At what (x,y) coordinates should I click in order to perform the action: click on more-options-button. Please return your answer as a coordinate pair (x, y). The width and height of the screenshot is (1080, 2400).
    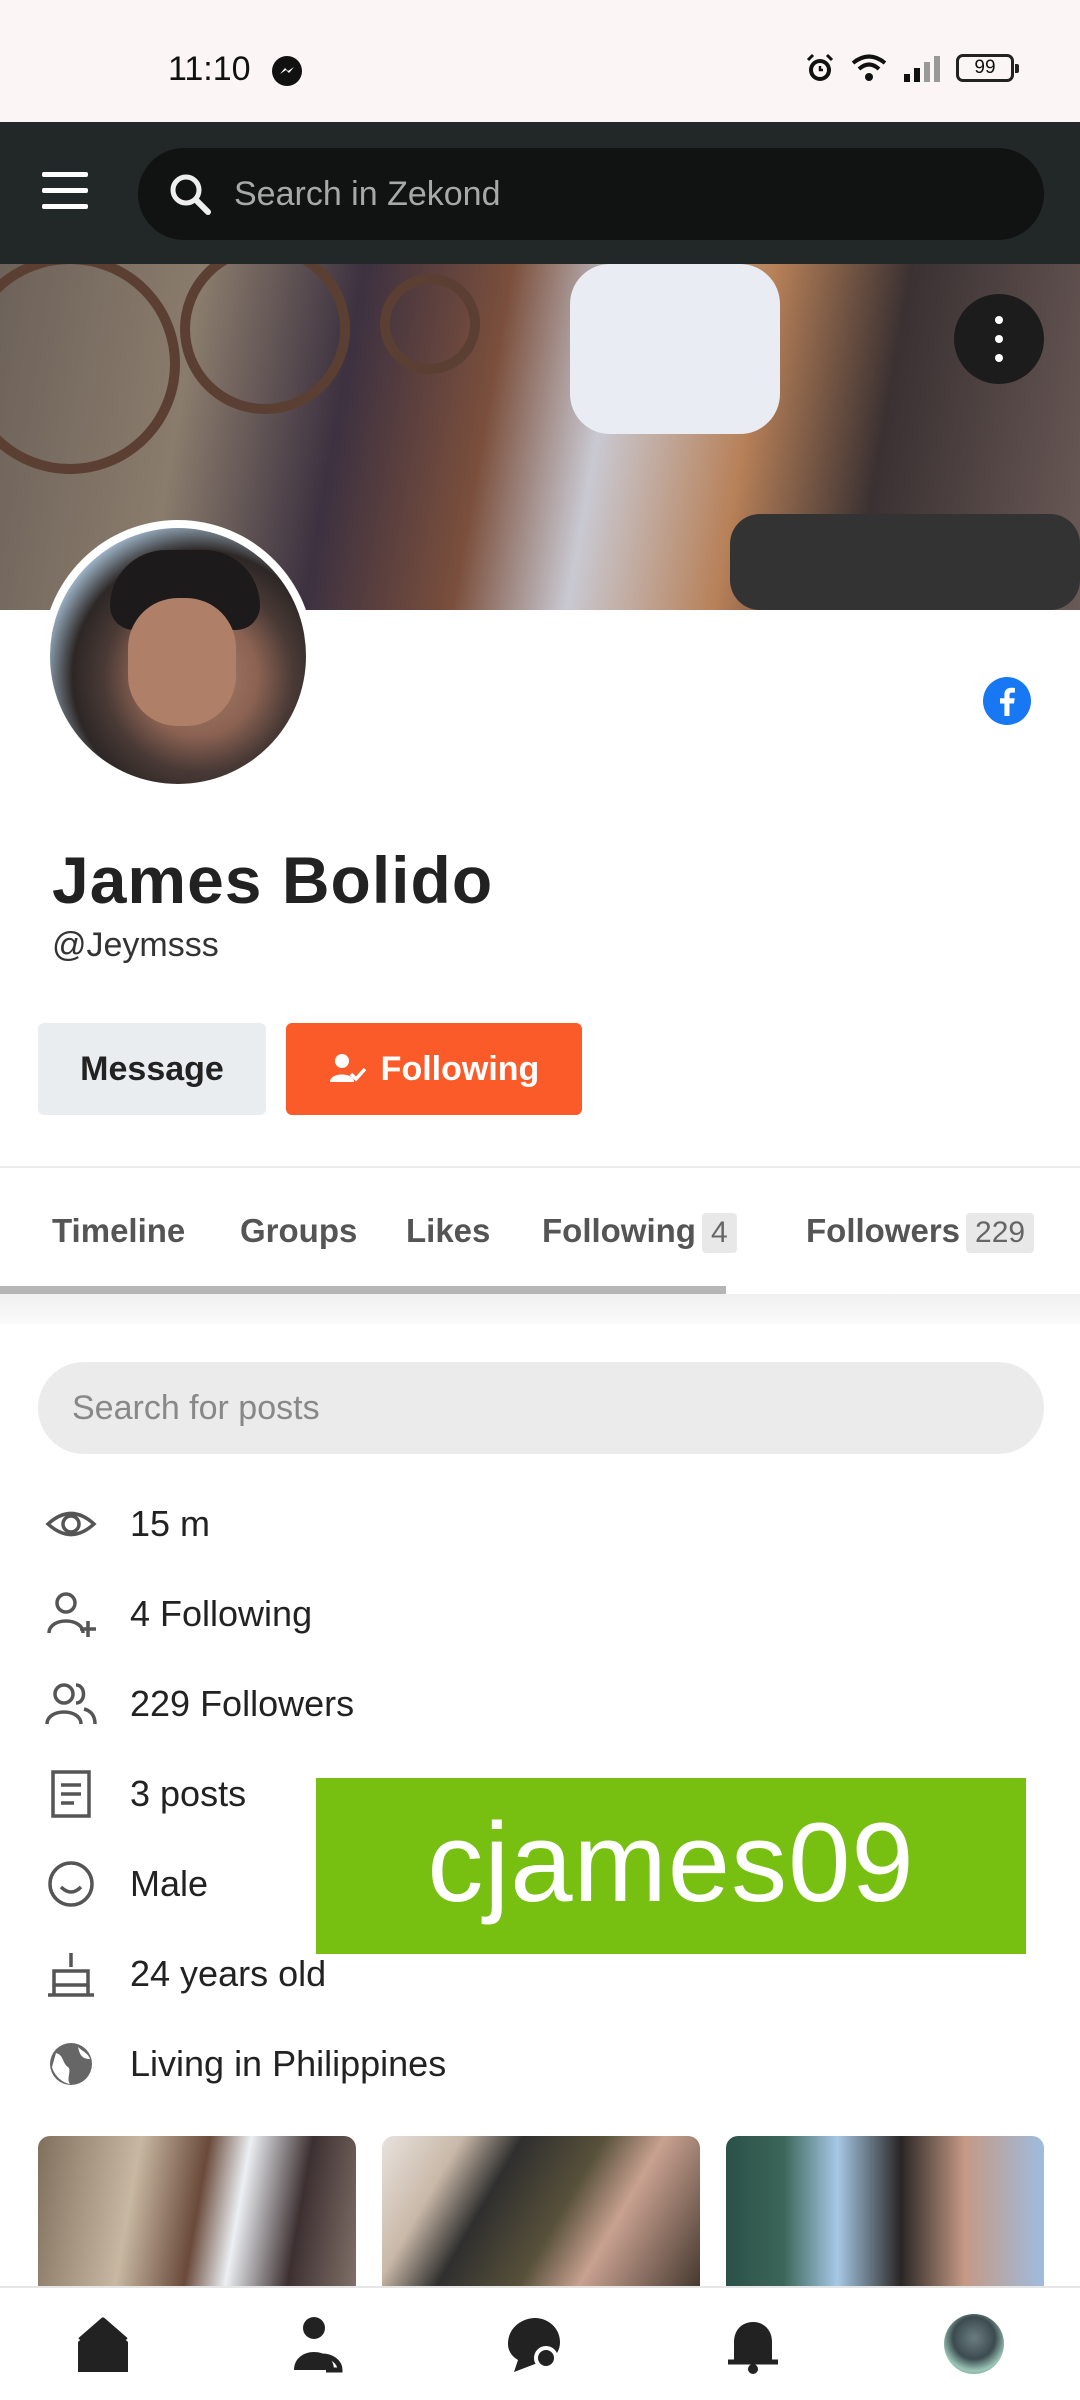
    Looking at the image, I should click on (999, 339).